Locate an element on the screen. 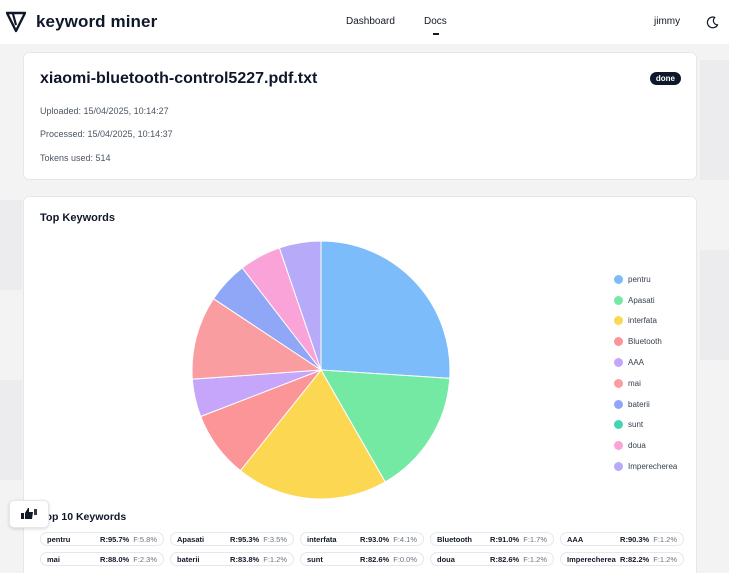  legend-item-interfata: interfata is located at coordinates (645, 321).